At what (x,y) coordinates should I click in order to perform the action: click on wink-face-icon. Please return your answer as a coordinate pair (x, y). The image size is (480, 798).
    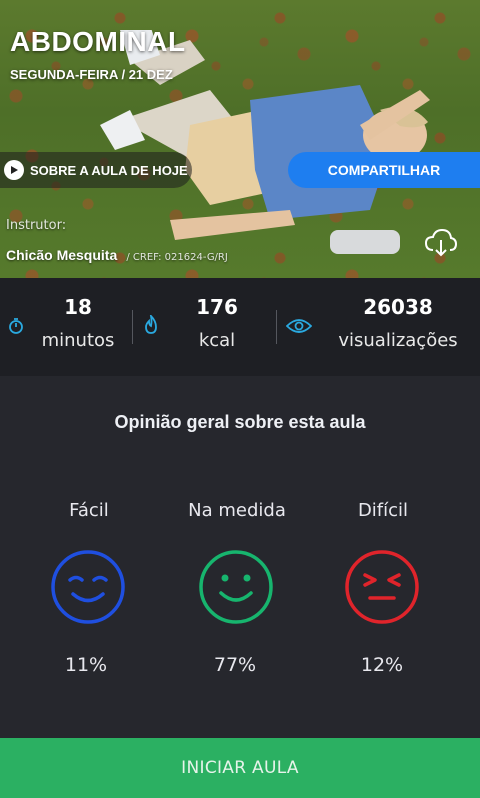
    Looking at the image, I should click on (88, 587).